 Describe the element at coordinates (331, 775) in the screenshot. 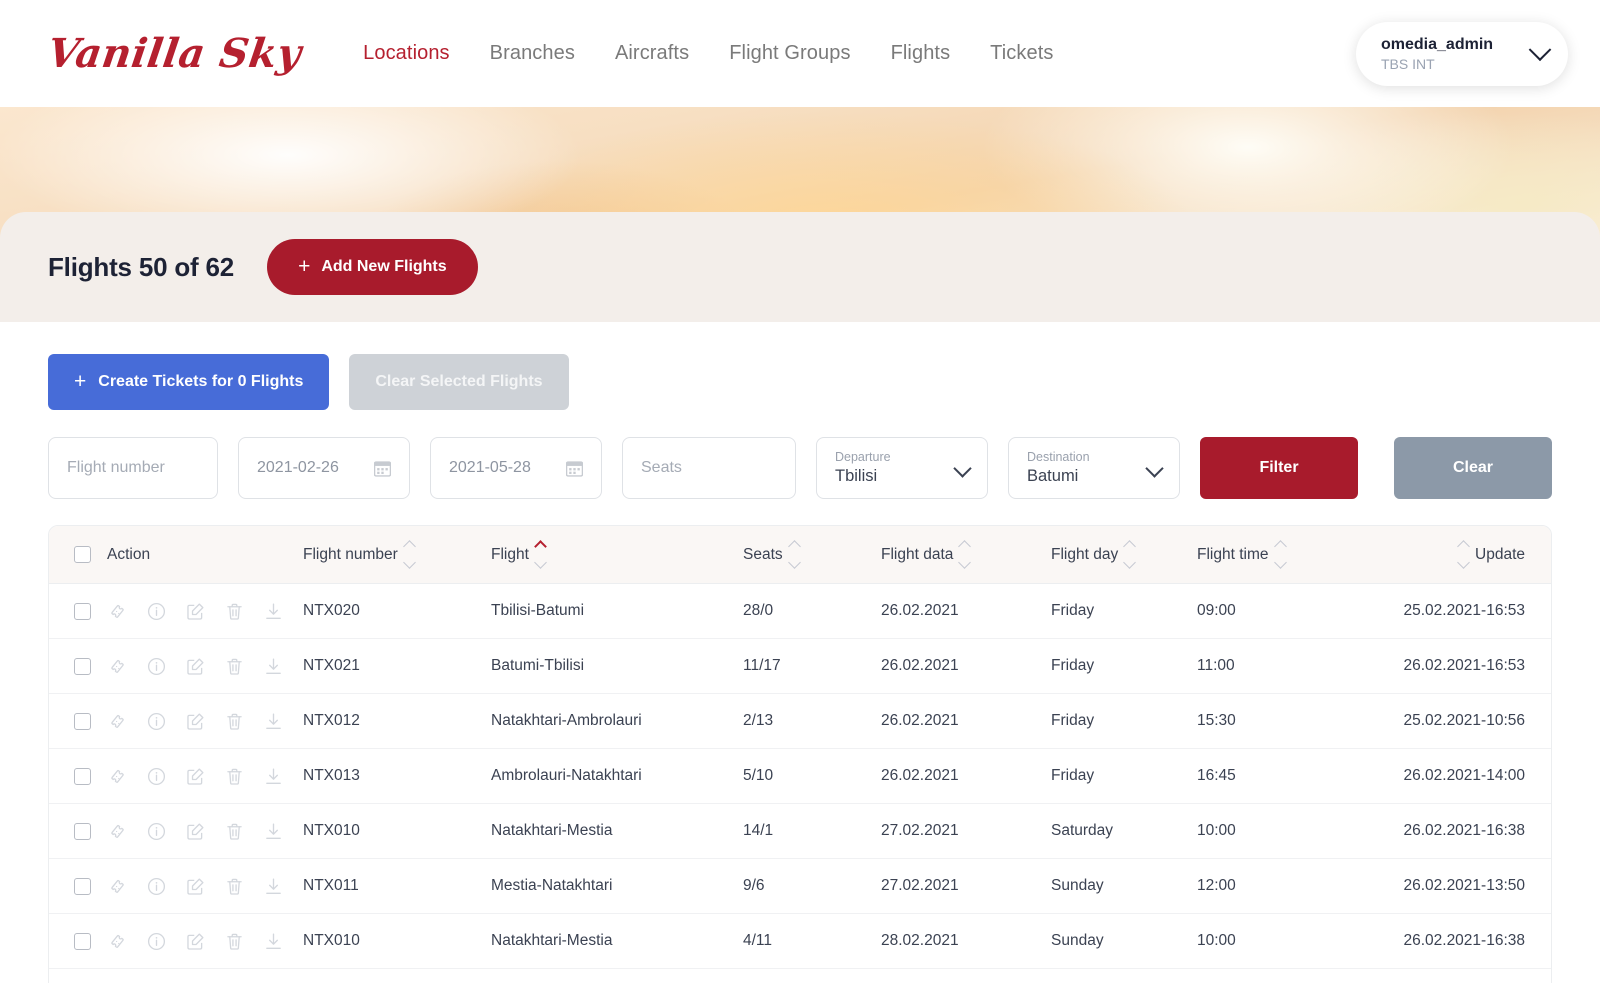

I see `flight-number-value: NTX013` at that location.